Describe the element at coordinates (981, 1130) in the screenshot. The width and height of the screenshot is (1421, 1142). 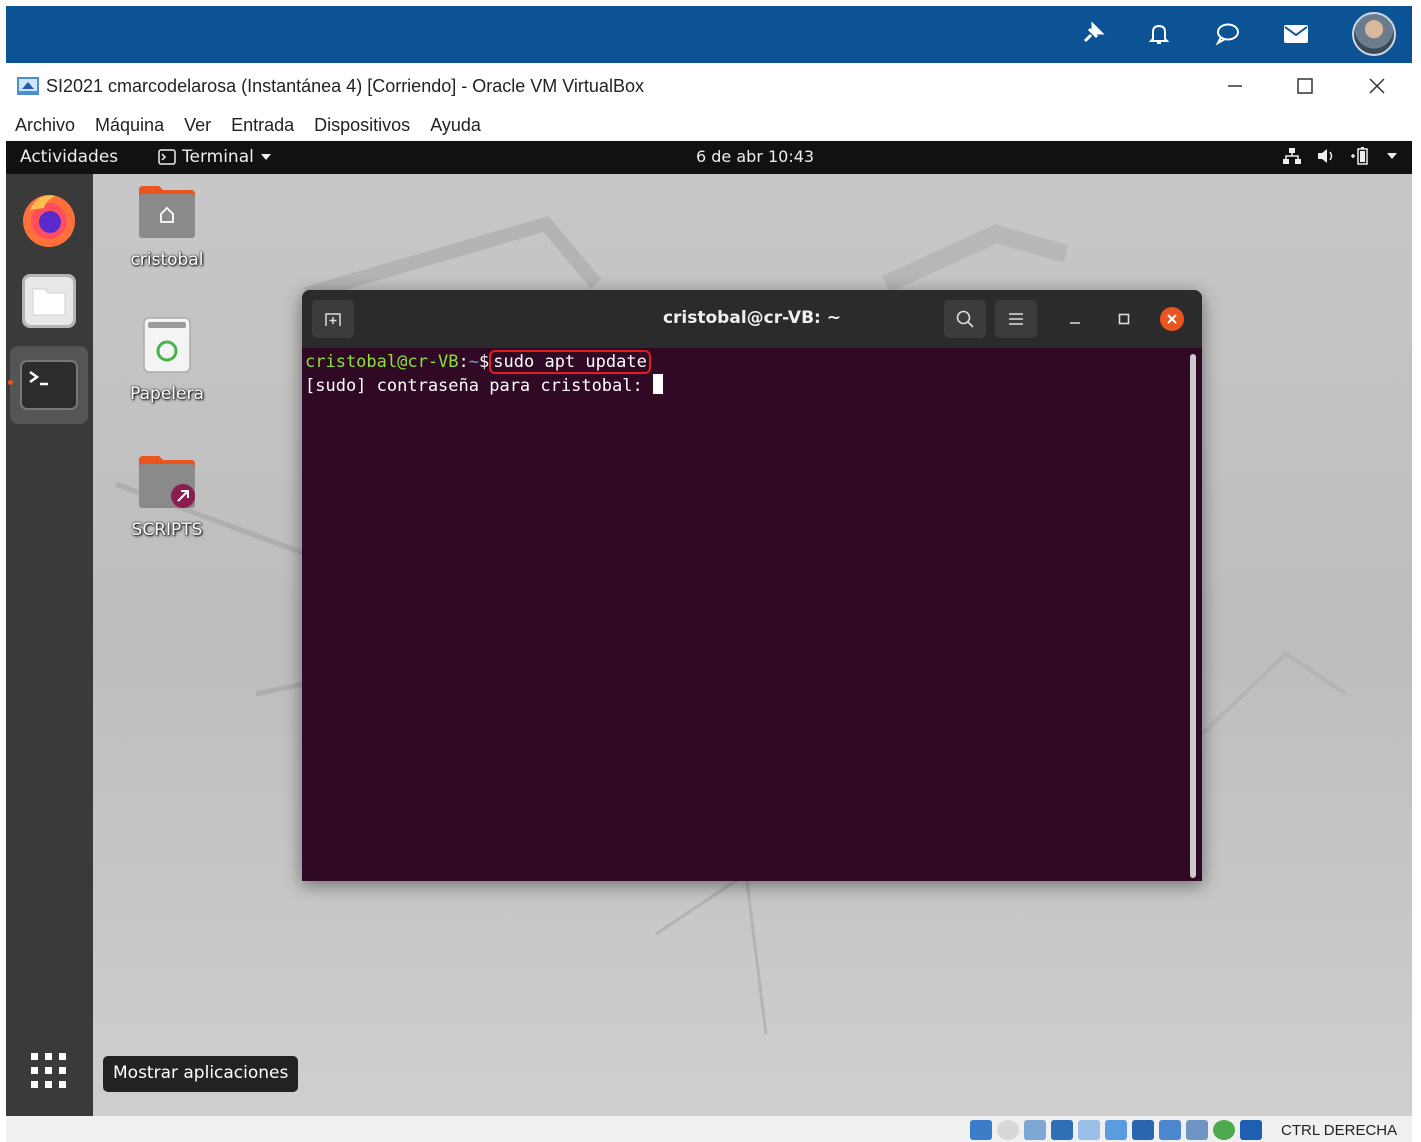
I see `hard-disk-icon` at that location.